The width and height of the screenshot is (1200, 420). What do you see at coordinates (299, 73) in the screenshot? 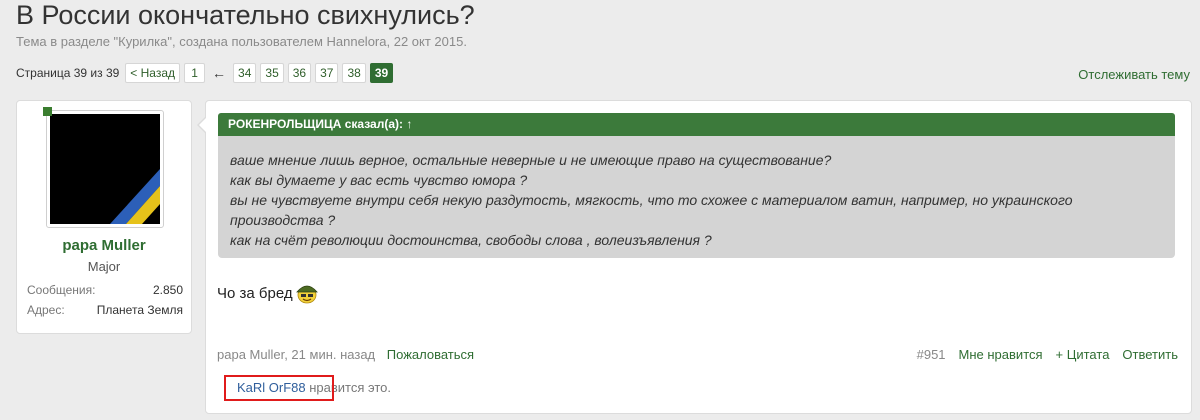
I see `page-36-button: 36` at bounding box center [299, 73].